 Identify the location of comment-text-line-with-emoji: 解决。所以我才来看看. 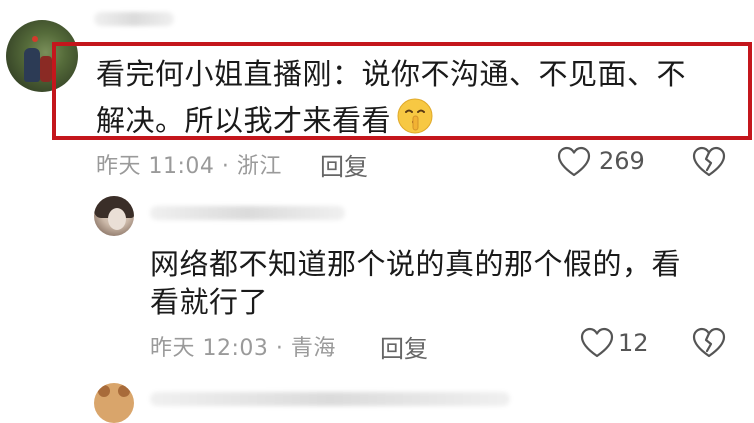
(265, 122).